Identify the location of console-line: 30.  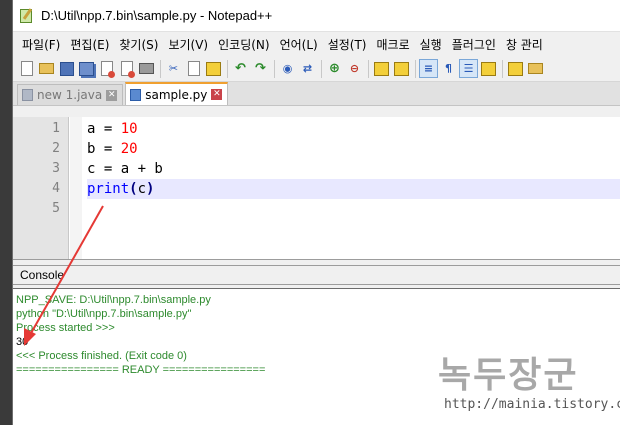
(22, 342).